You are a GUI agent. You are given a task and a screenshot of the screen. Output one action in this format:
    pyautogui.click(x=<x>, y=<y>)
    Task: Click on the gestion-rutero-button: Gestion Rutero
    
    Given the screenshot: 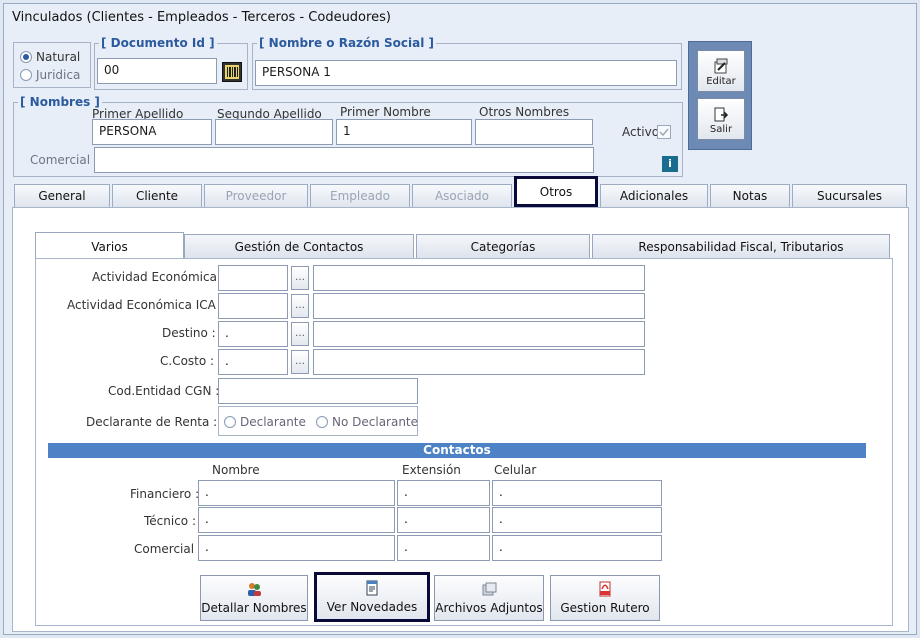 What is the action you would take?
    pyautogui.click(x=605, y=598)
    